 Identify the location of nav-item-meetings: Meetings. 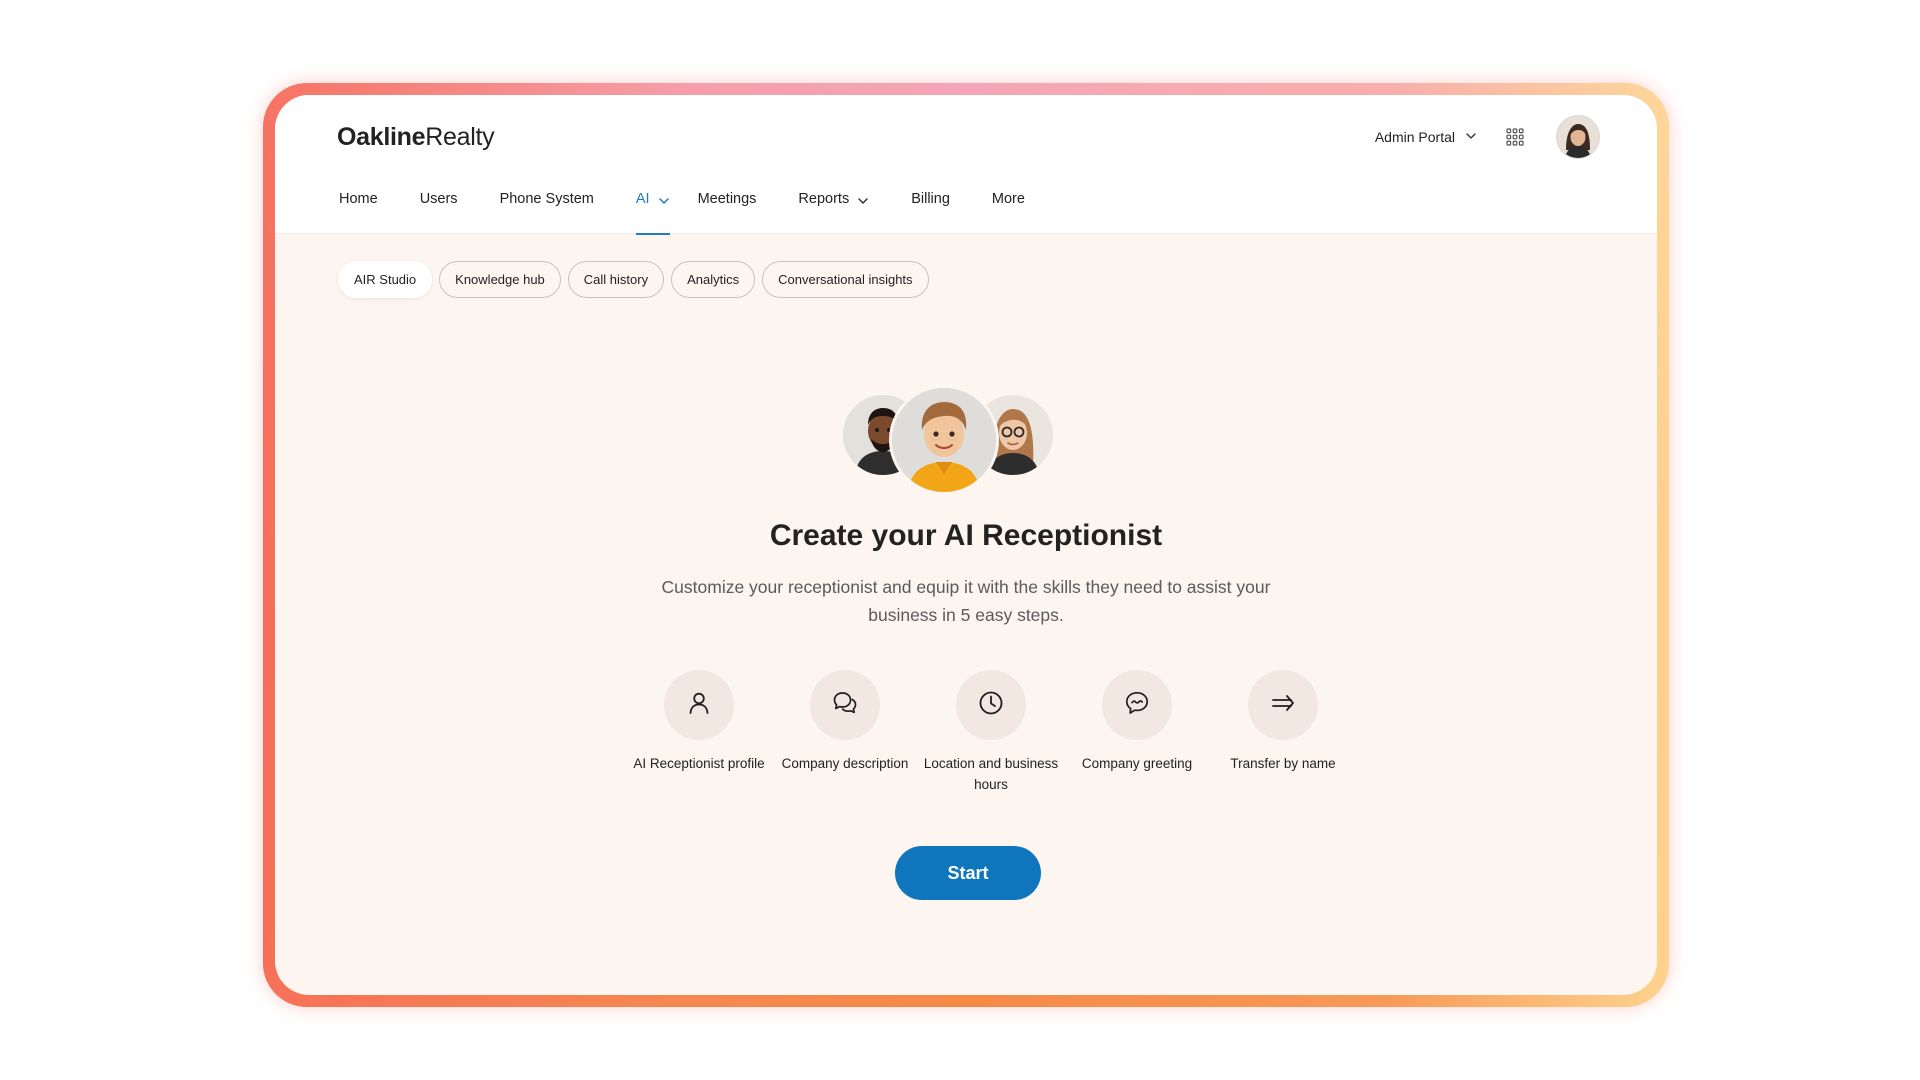
(727, 211).